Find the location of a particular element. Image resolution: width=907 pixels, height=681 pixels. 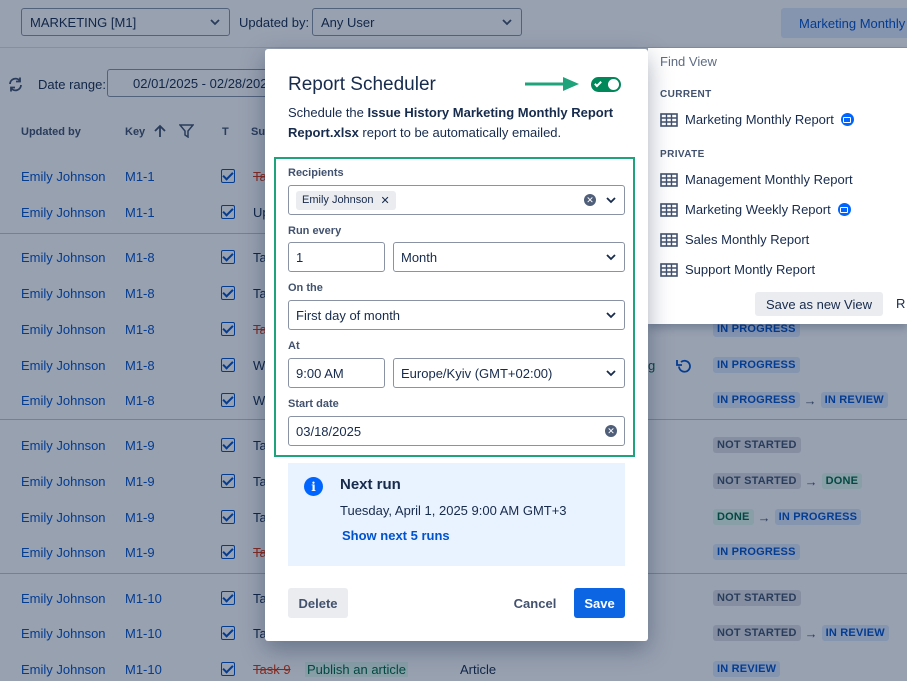

find-view-title: Find View is located at coordinates (688, 61).